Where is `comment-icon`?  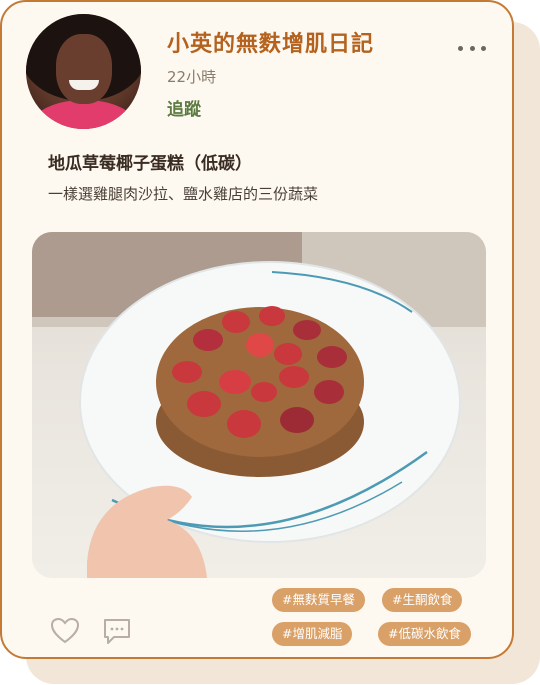 comment-icon is located at coordinates (117, 633).